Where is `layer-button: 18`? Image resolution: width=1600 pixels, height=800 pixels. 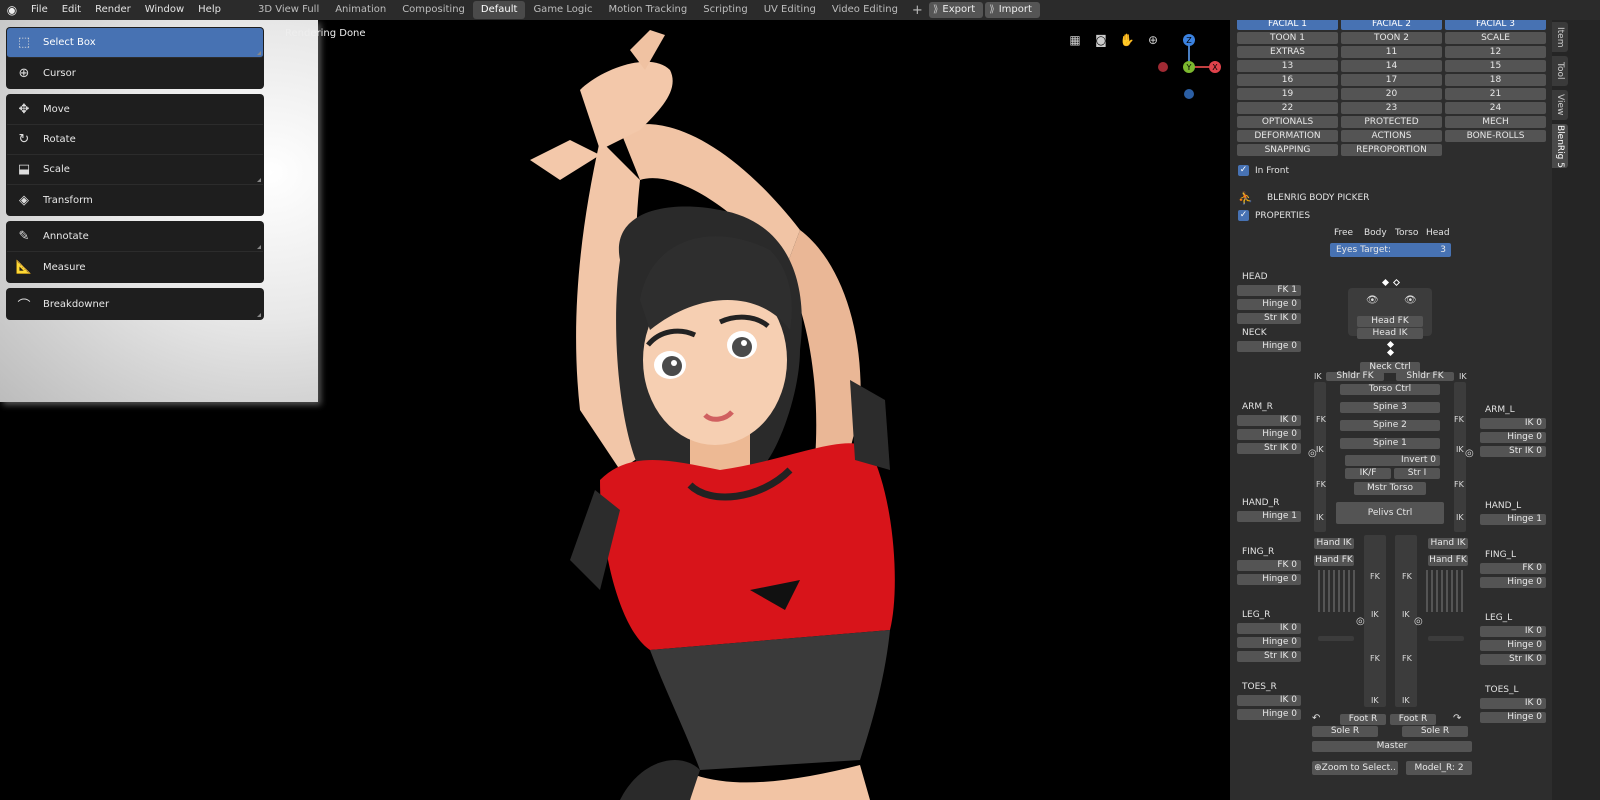 layer-button: 18 is located at coordinates (1495, 80).